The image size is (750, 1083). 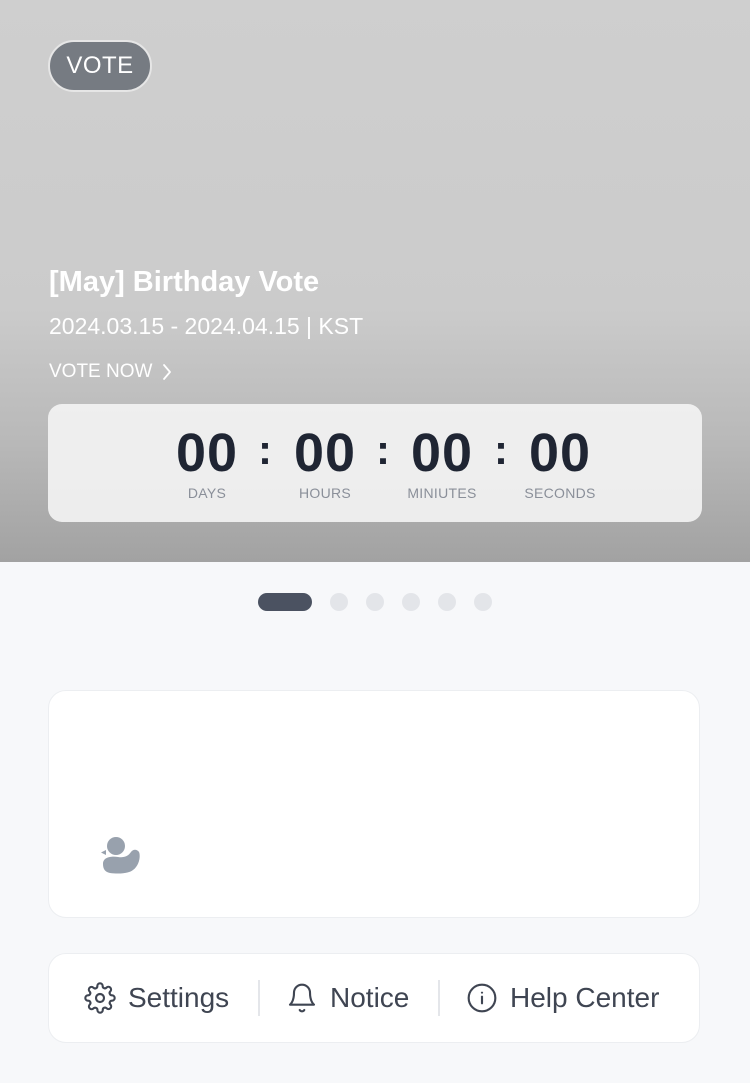 I want to click on hours-value: 00, so click(x=325, y=453).